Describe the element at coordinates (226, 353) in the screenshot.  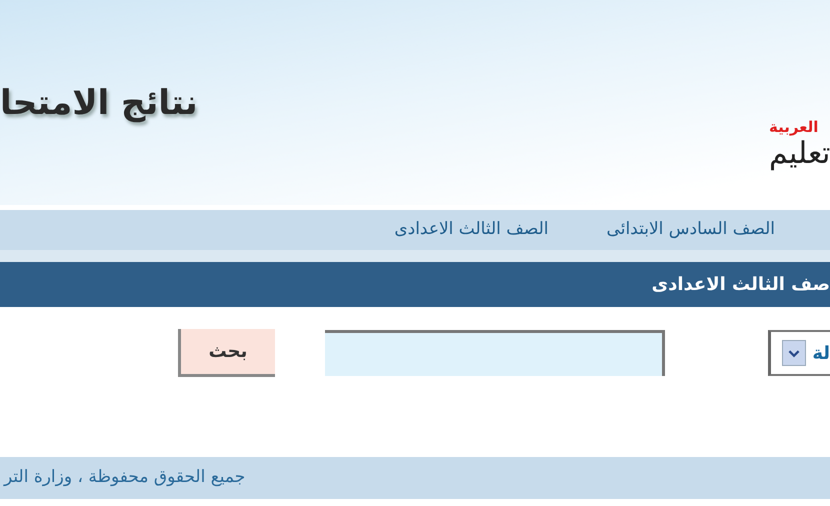
I see `search-button: بحث` at that location.